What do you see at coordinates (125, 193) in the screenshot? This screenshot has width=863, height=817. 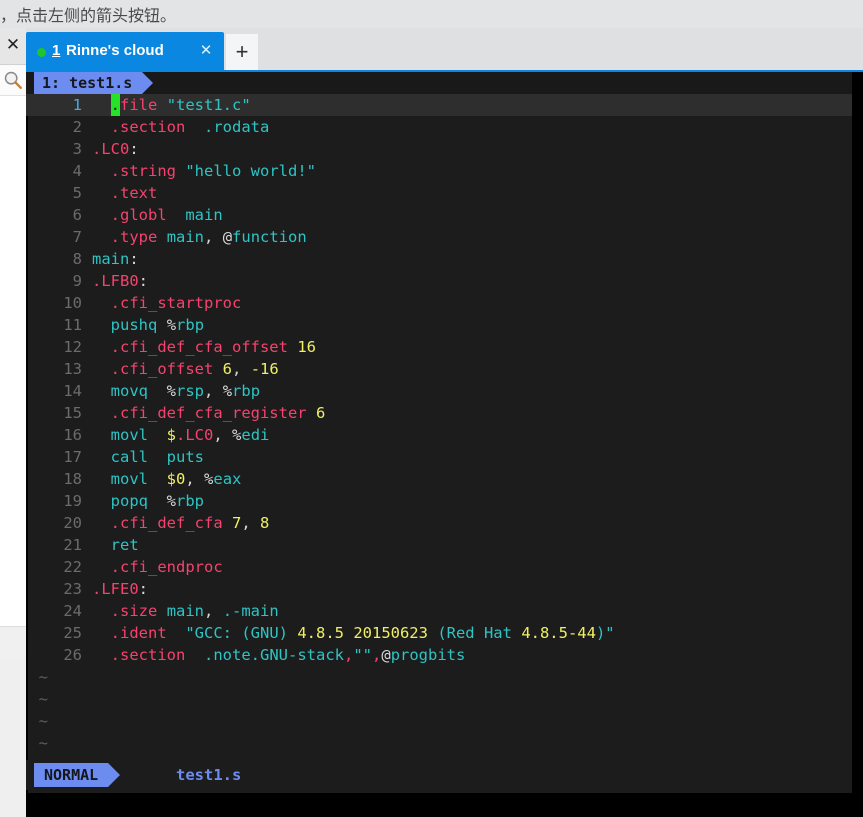 I see `line-text: .text` at bounding box center [125, 193].